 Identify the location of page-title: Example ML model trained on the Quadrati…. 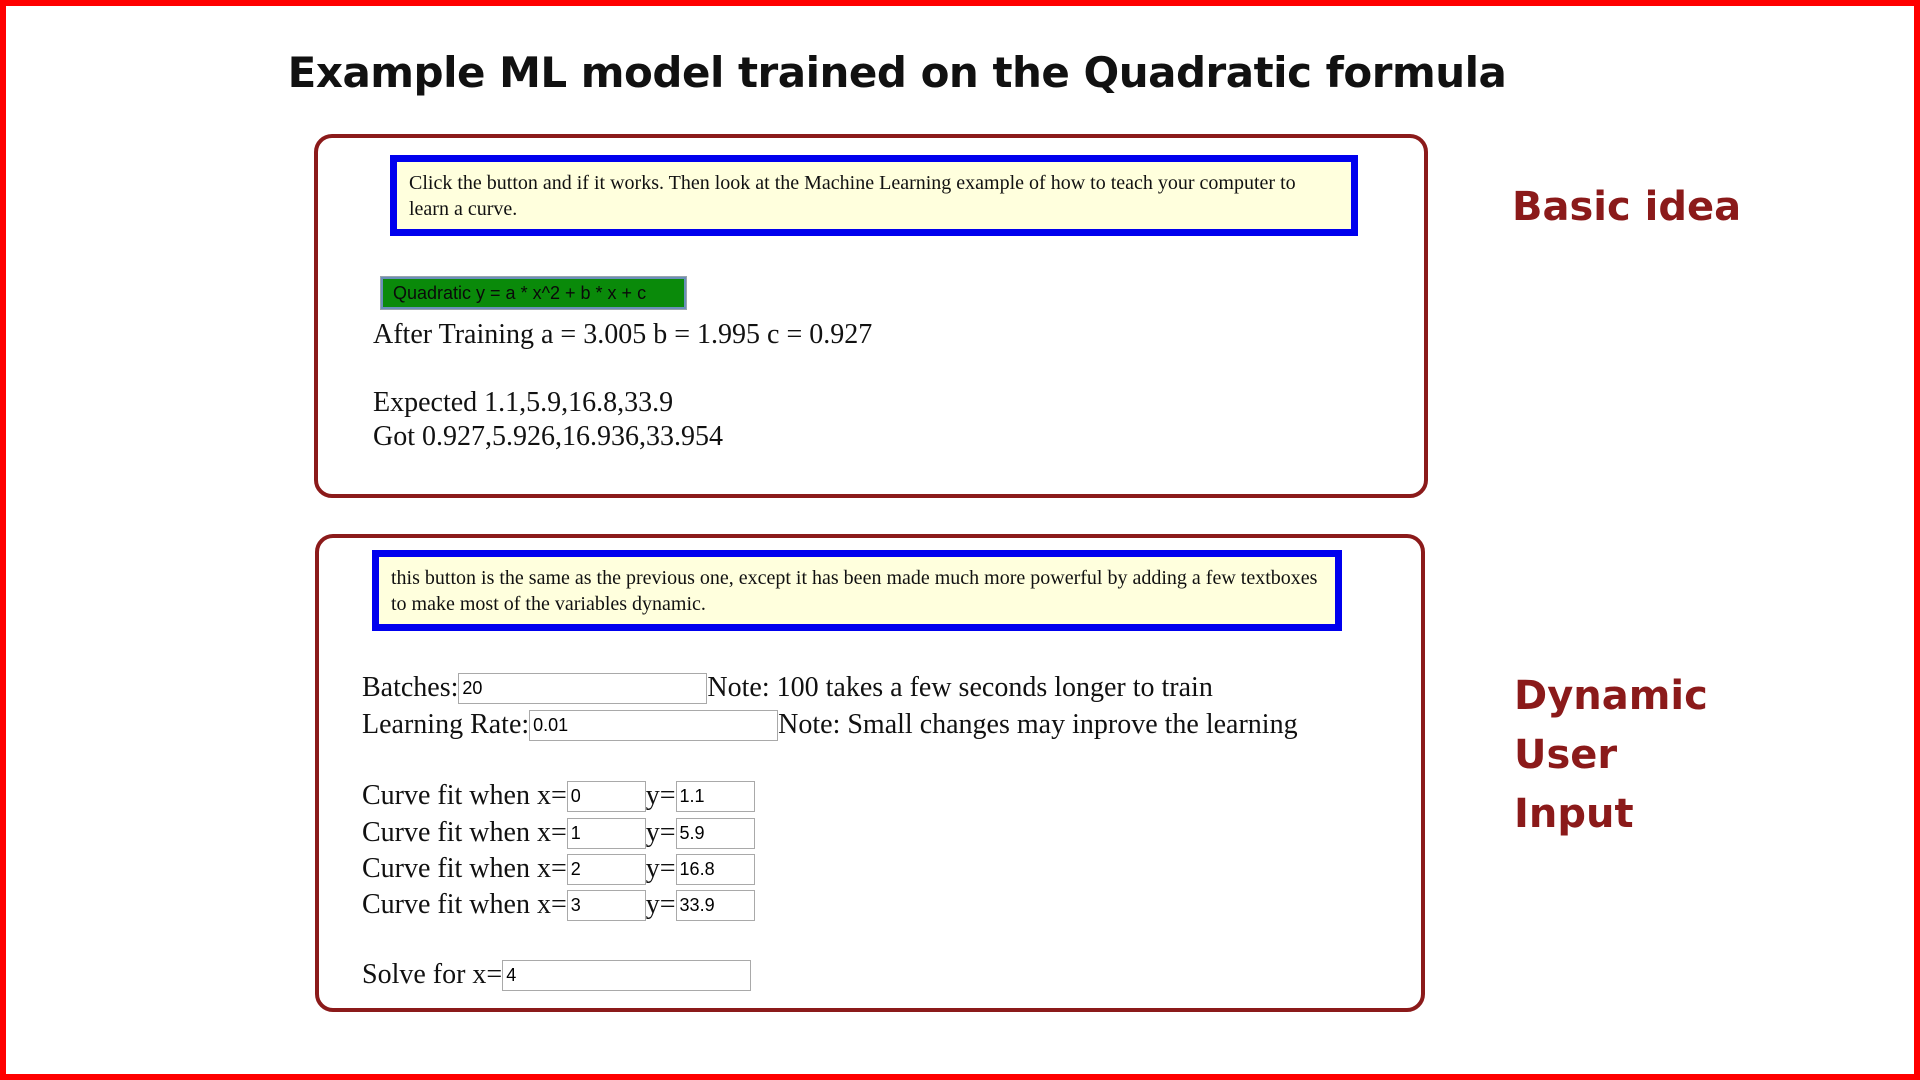
(897, 72).